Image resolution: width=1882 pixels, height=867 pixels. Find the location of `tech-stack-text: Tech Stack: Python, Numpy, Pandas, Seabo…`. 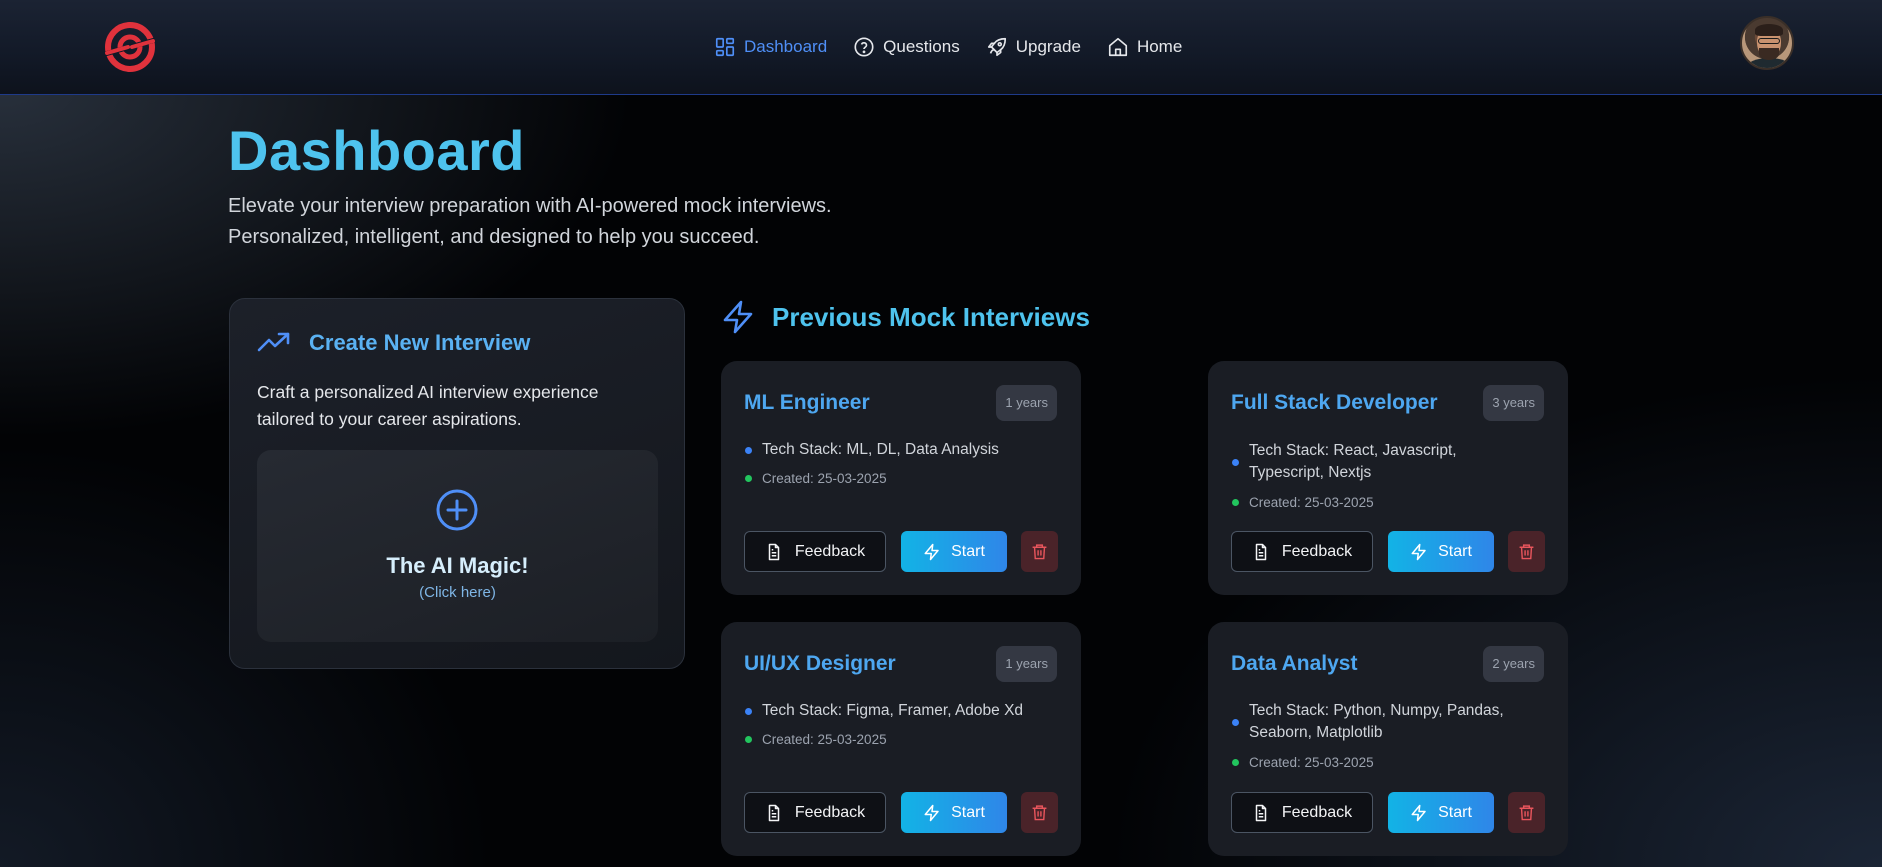

tech-stack-text: Tech Stack: Python, Numpy, Pandas, Seabo… is located at coordinates (1376, 721).